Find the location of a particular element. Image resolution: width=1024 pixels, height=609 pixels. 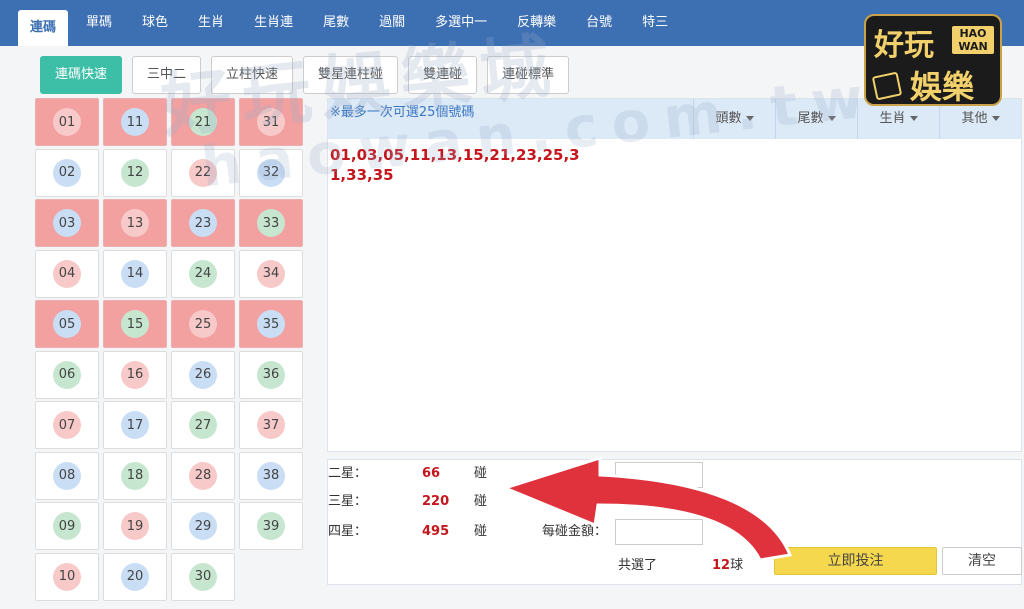

number-ball: 34 is located at coordinates (271, 273).